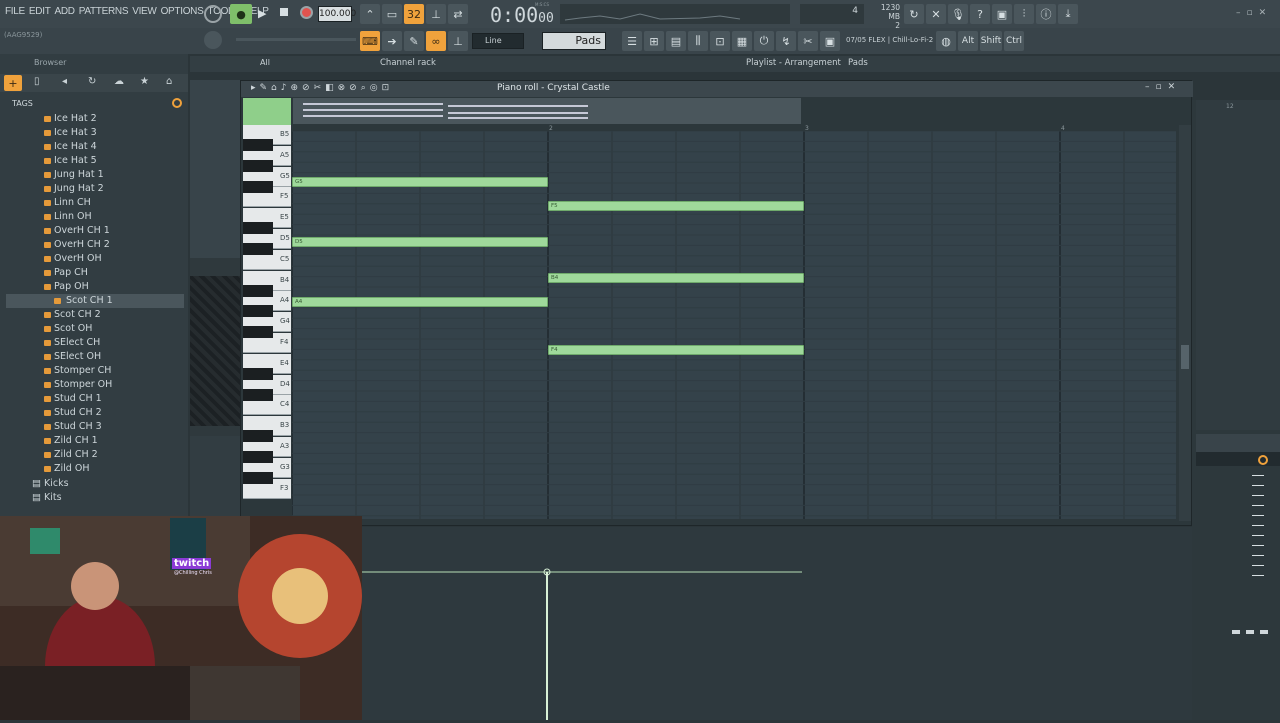  What do you see at coordinates (1002, 14) in the screenshot?
I see `save-icon: ▣` at bounding box center [1002, 14].